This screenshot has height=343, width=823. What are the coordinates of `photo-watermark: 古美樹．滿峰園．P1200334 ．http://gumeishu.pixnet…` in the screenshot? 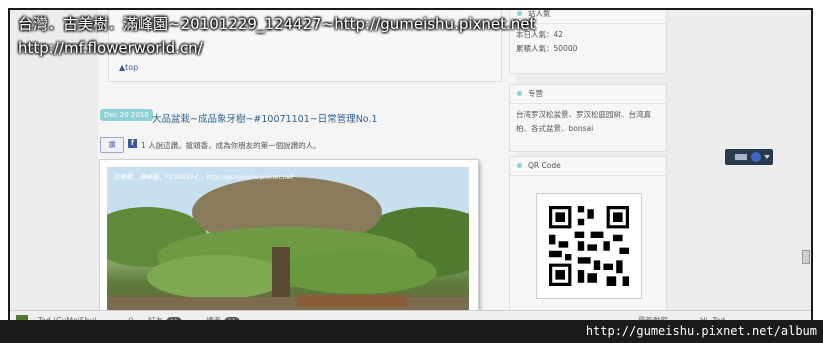 It's located at (203, 177).